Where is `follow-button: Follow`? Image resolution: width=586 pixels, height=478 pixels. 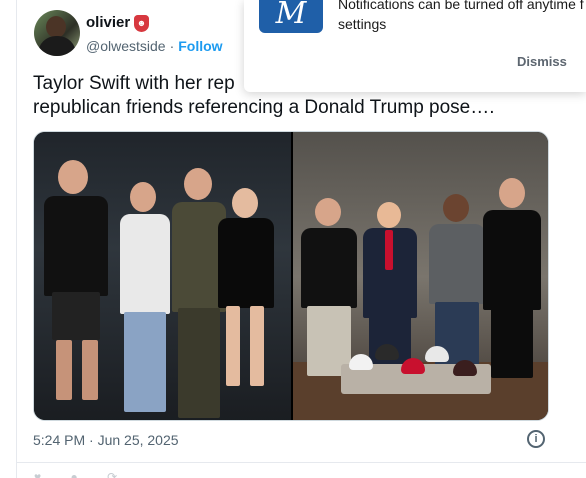
follow-button: Follow is located at coordinates (200, 46).